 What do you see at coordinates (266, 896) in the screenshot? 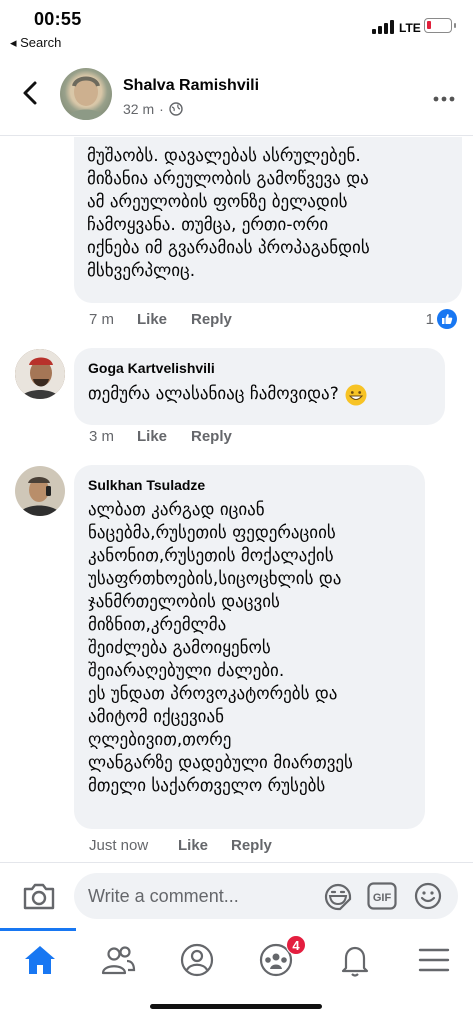
I see `comment-input: Write a comment... GIF` at bounding box center [266, 896].